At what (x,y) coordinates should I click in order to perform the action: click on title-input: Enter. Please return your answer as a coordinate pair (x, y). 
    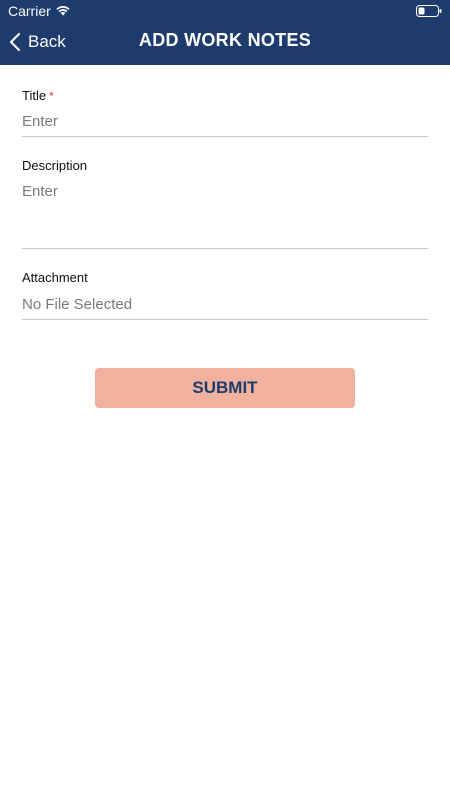
    Looking at the image, I should click on (40, 121).